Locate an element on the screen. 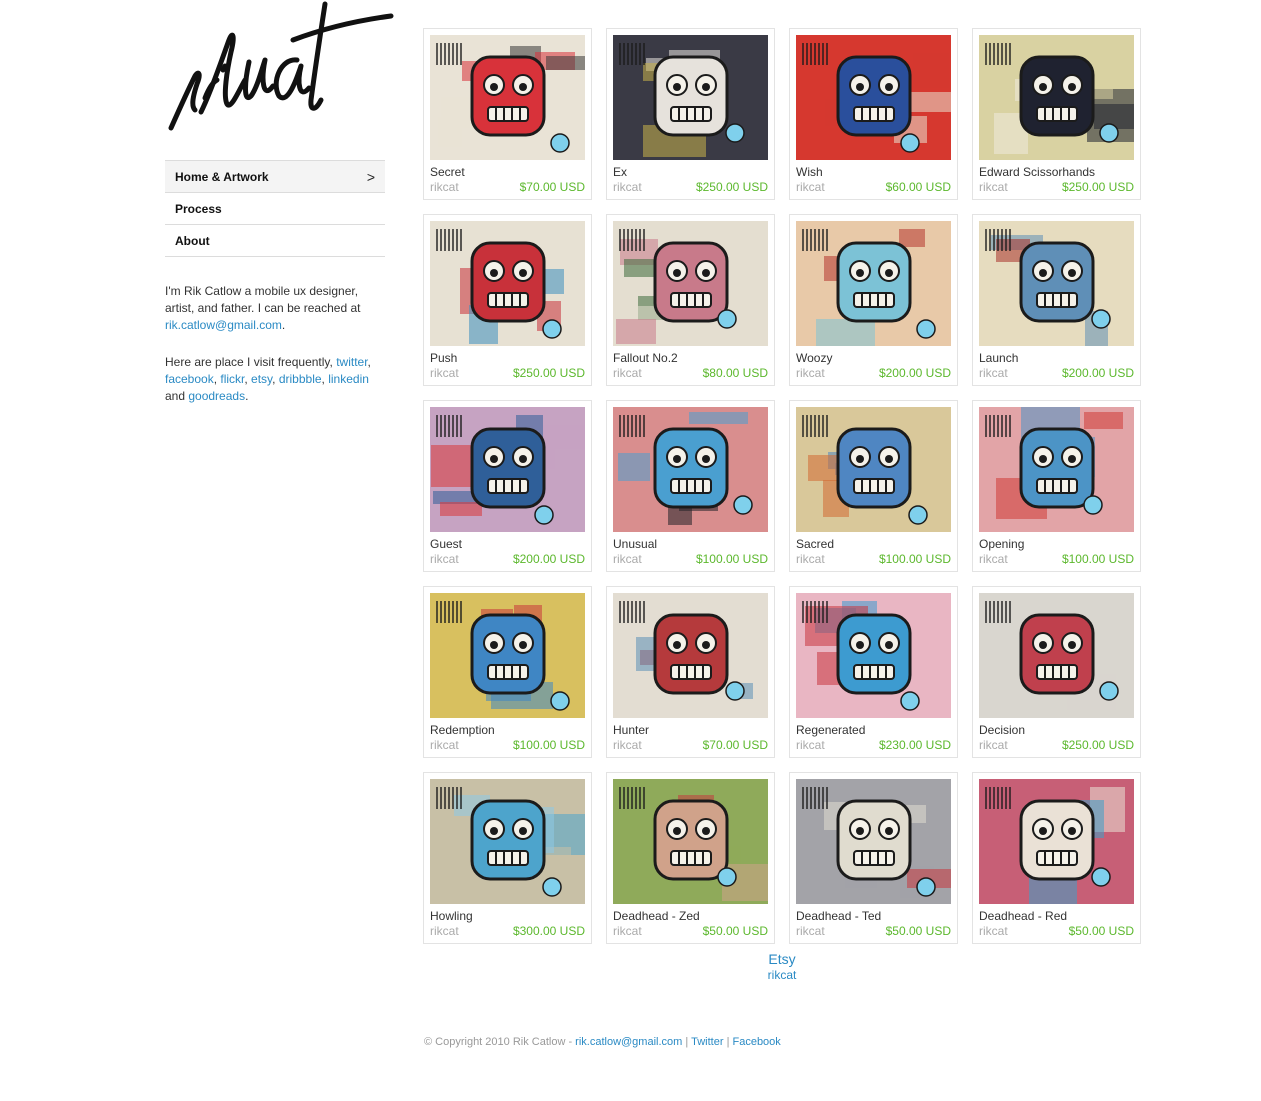 This screenshot has width=1261, height=1101. signature-logo-graphic is located at coordinates (281, 66).